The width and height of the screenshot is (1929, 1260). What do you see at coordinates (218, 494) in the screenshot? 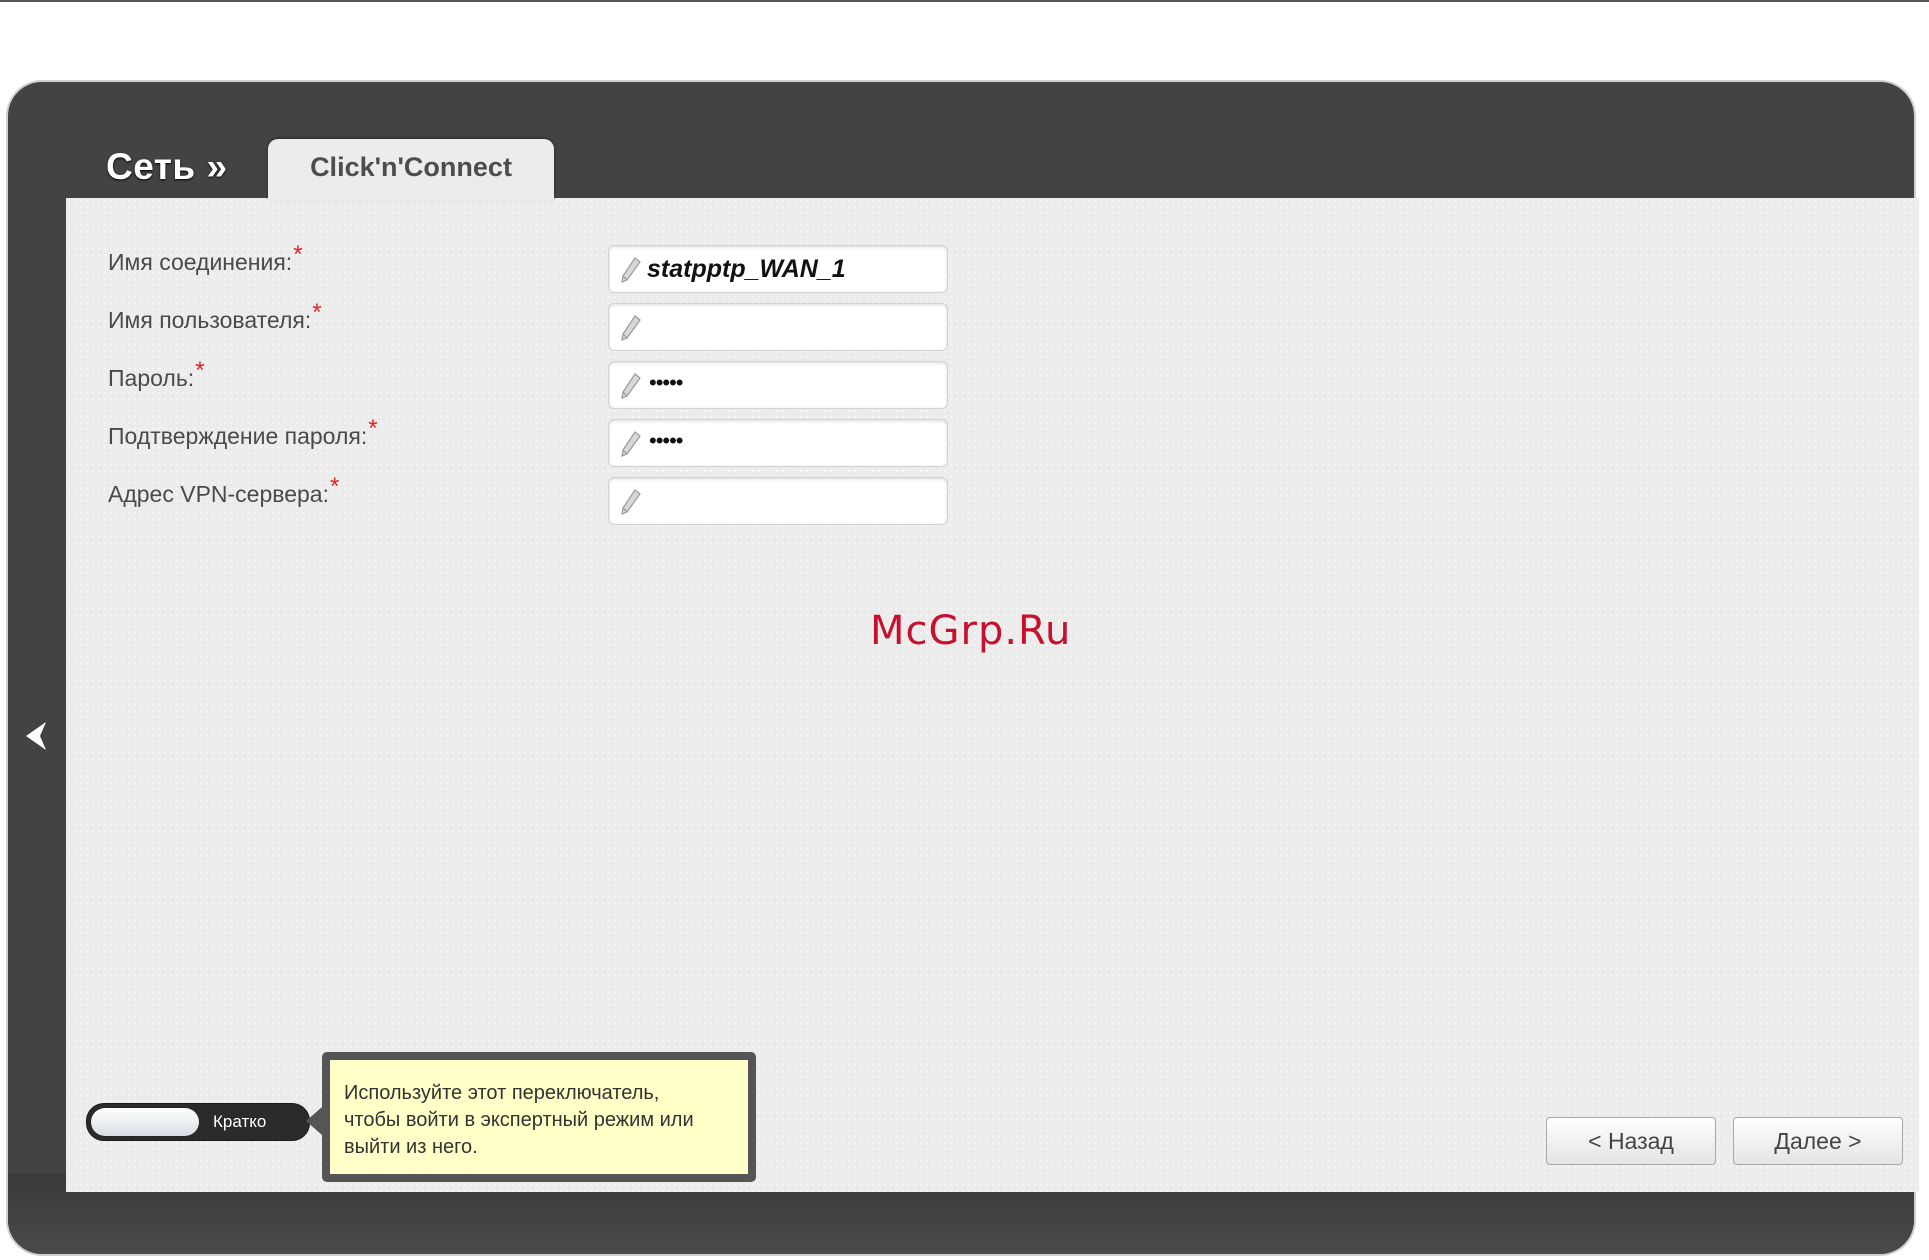
I see `vpn-server-label: Адрес VPN-сервера:` at bounding box center [218, 494].